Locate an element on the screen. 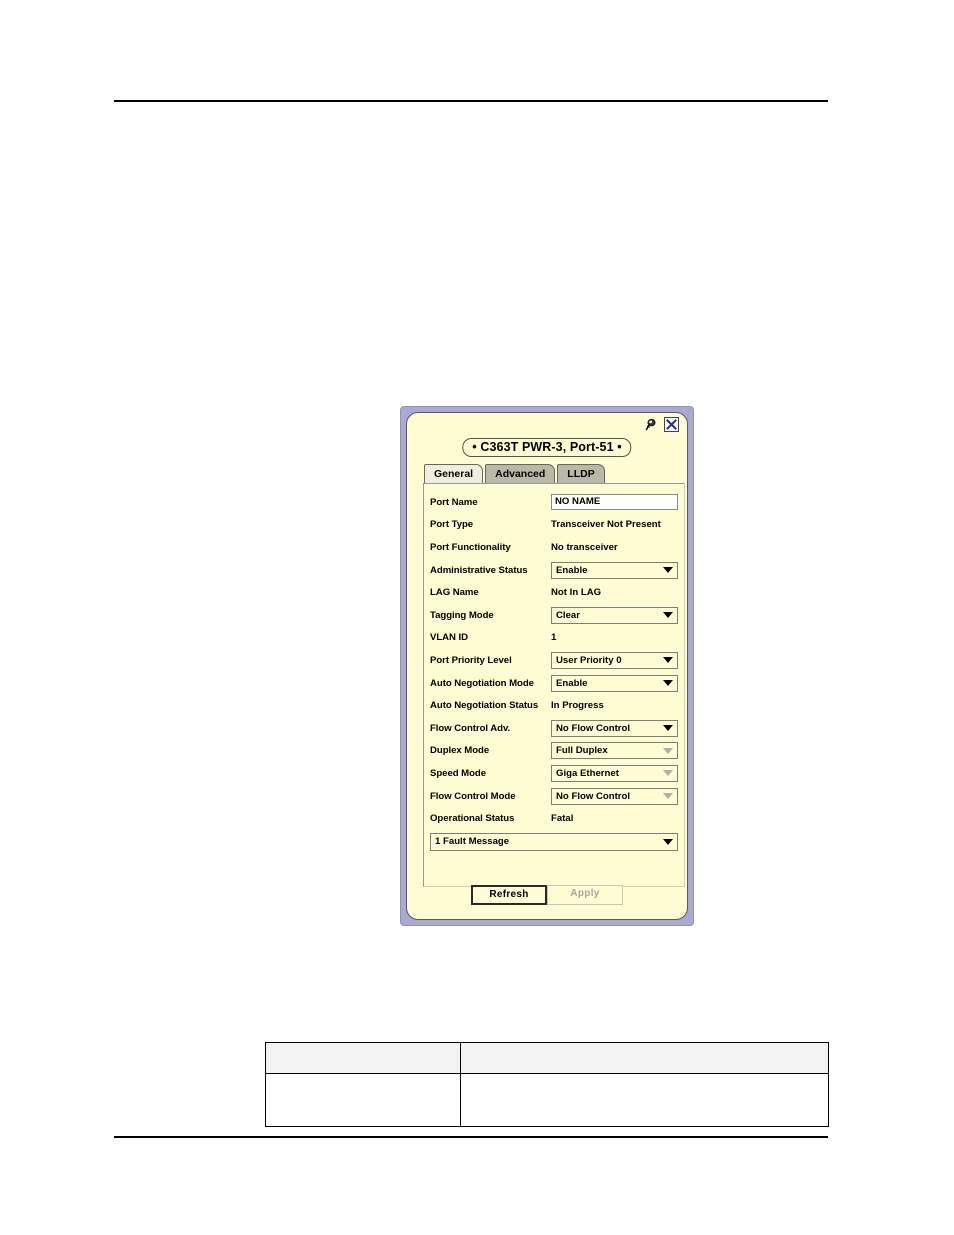 Image resolution: width=954 pixels, height=1235 pixels. close-icon is located at coordinates (671, 424).